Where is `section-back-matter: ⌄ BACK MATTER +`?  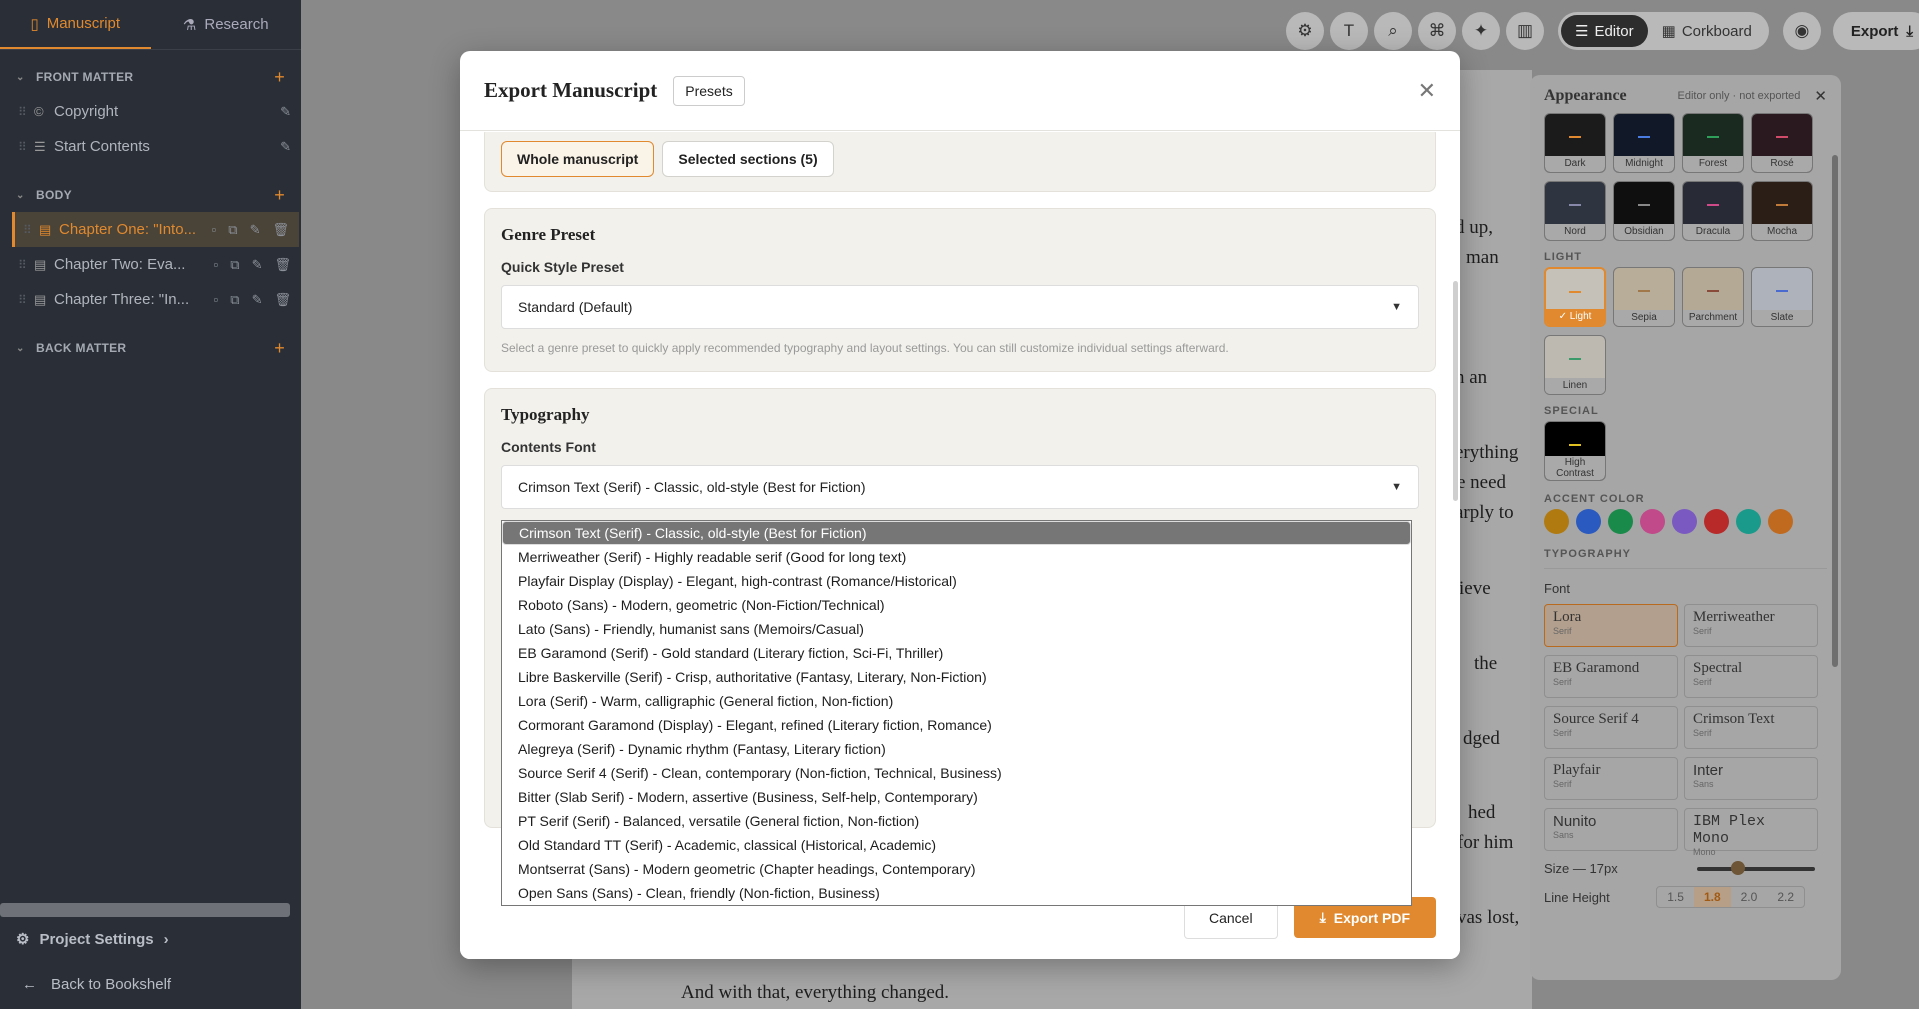
section-back-matter: ⌄ BACK MATTER + is located at coordinates (150, 348).